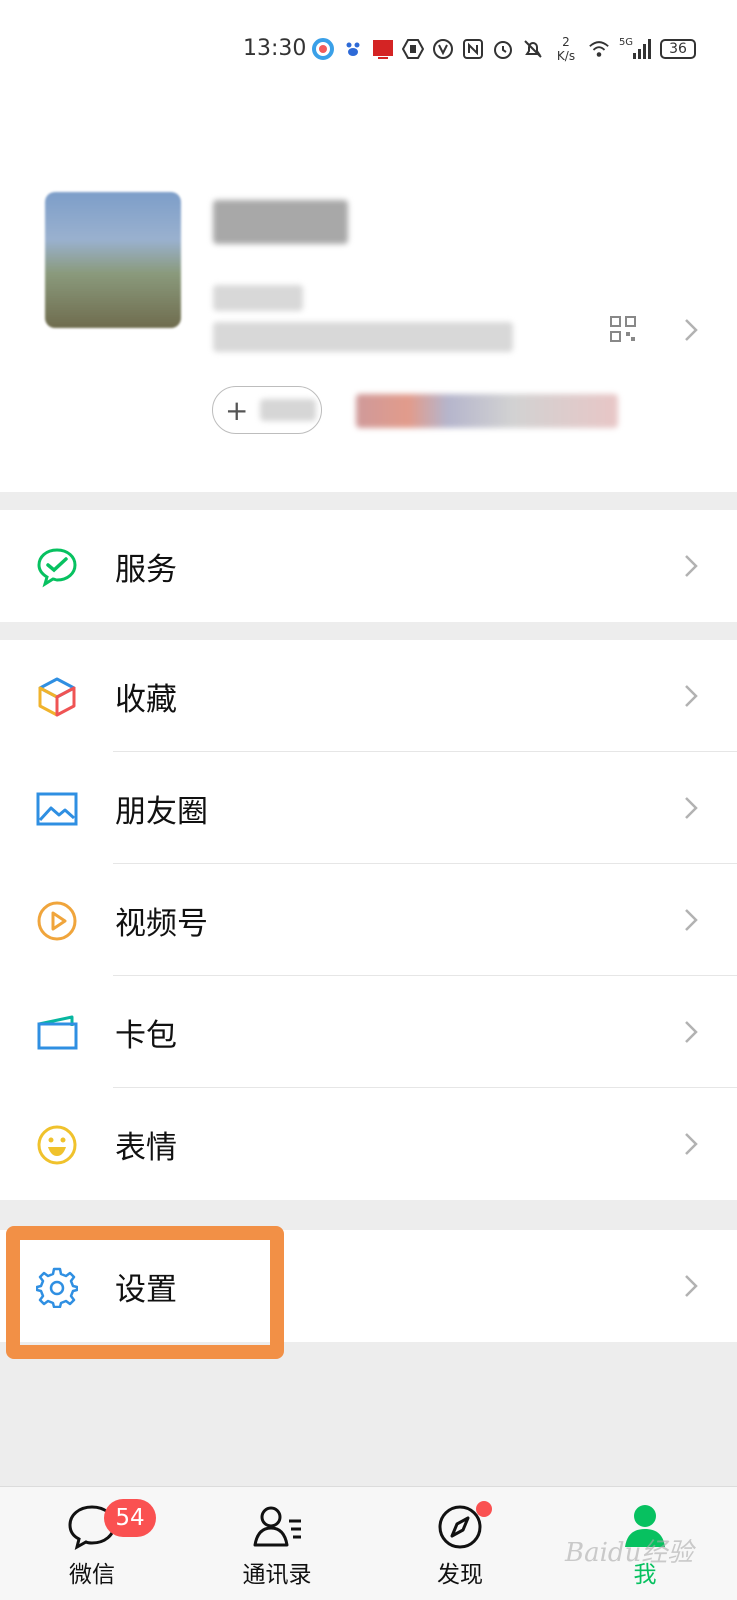 Image resolution: width=737 pixels, height=1600 pixels. I want to click on wechat-id-redacted, so click(258, 298).